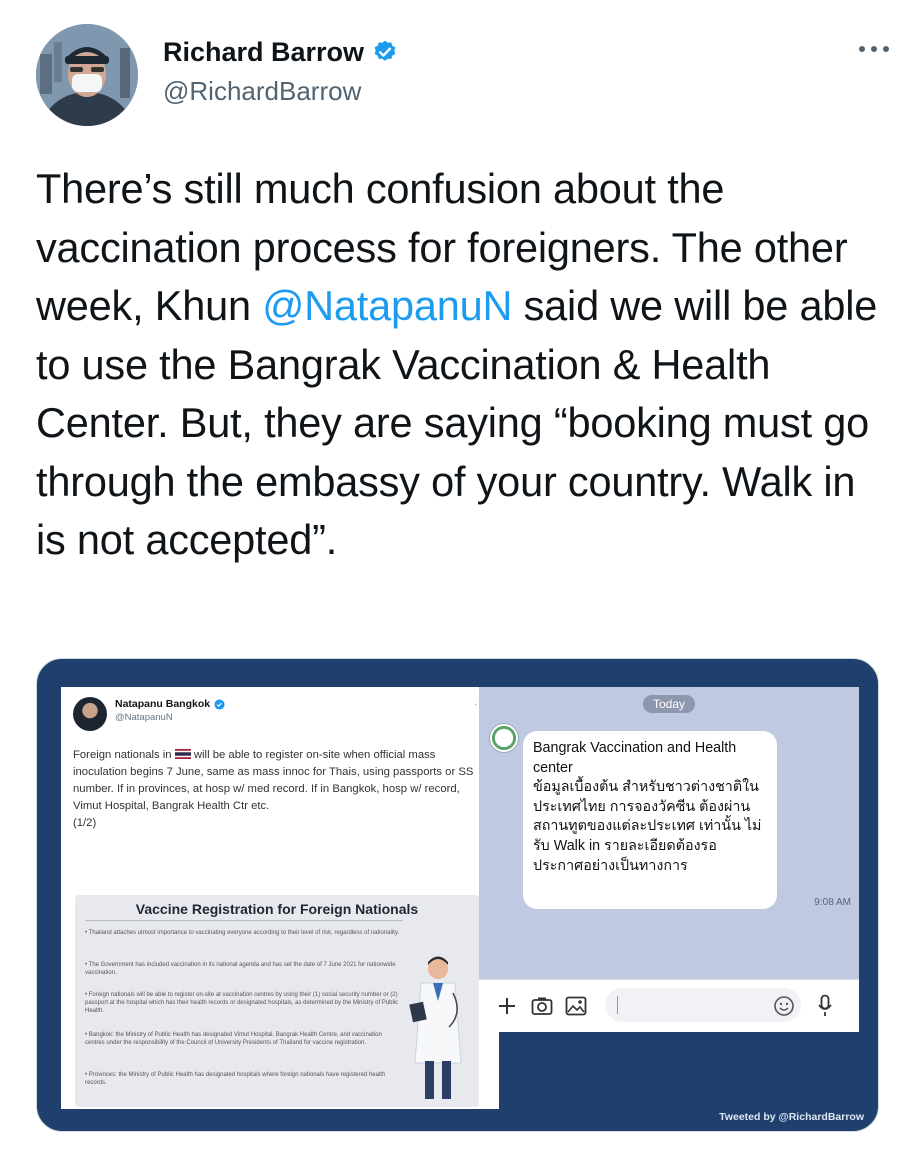 The height and width of the screenshot is (1152, 911). Describe the element at coordinates (280, 71) in the screenshot. I see `author-names: Richard Barrow @RichardBarrow` at that location.